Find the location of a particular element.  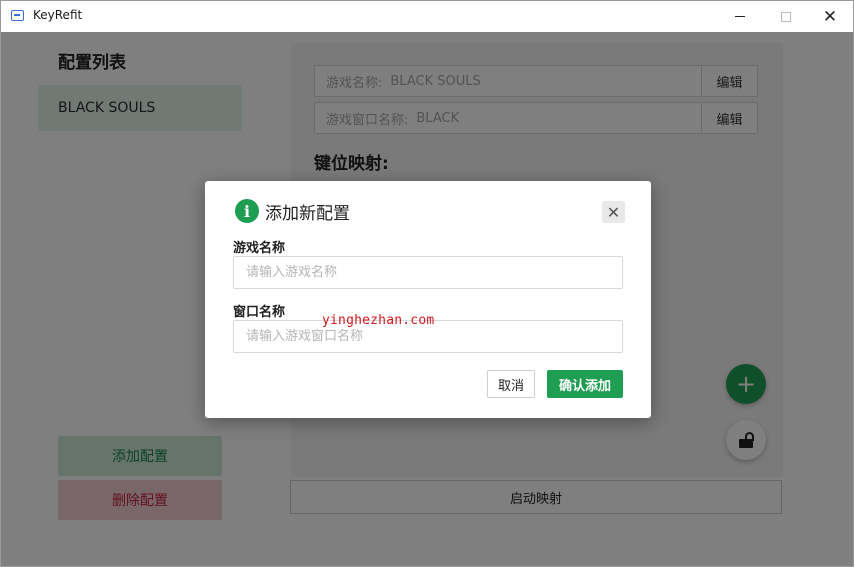

watermark-text: yinghezhan.com is located at coordinates (378, 320).